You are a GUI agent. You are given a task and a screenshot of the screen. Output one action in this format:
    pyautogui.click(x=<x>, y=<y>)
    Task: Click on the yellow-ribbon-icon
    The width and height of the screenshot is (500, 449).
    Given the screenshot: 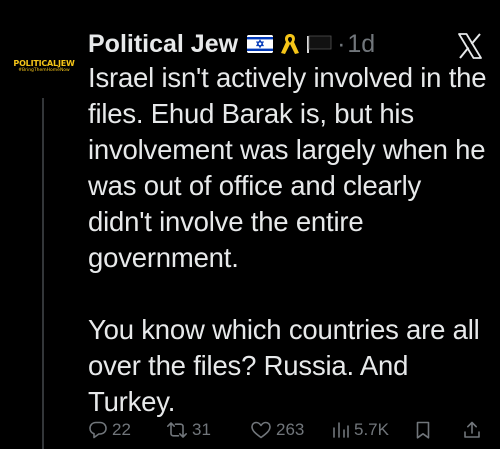 What is the action you would take?
    pyautogui.click(x=290, y=44)
    